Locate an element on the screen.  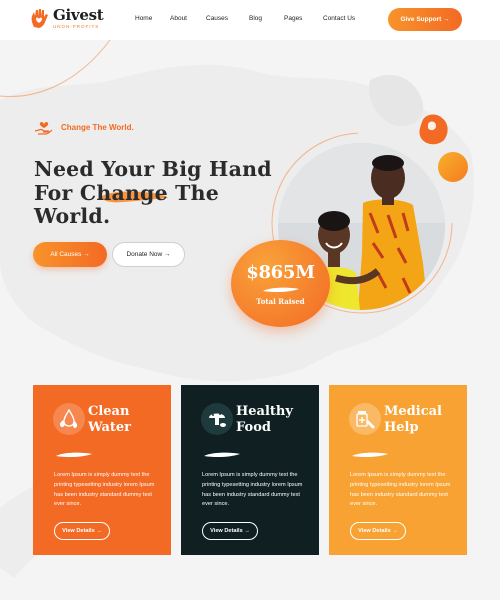
hero-title-line-3: World. is located at coordinates (72, 216).